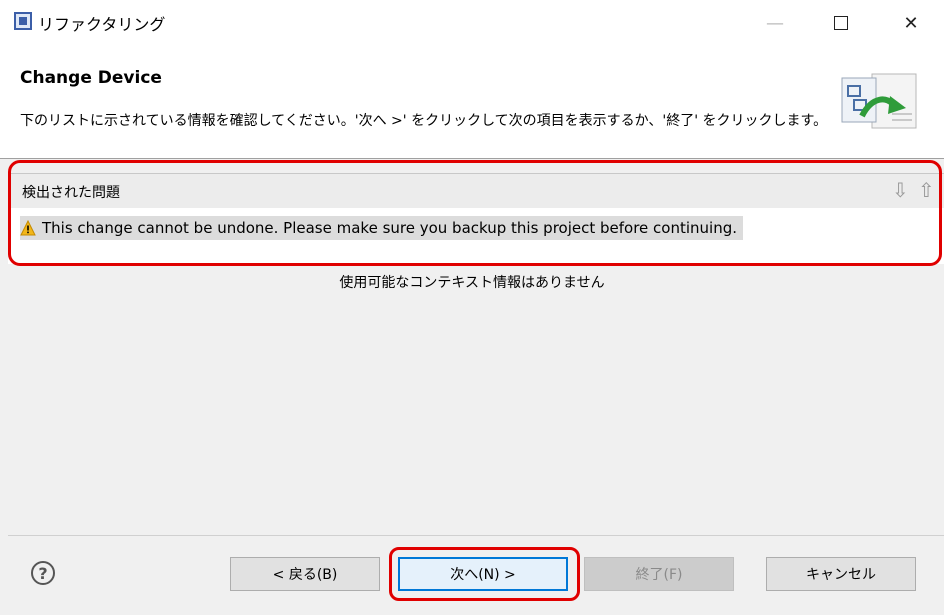 This screenshot has width=944, height=615. I want to click on problems-header: 検出された問題 ⇩ ⇧, so click(476, 191).